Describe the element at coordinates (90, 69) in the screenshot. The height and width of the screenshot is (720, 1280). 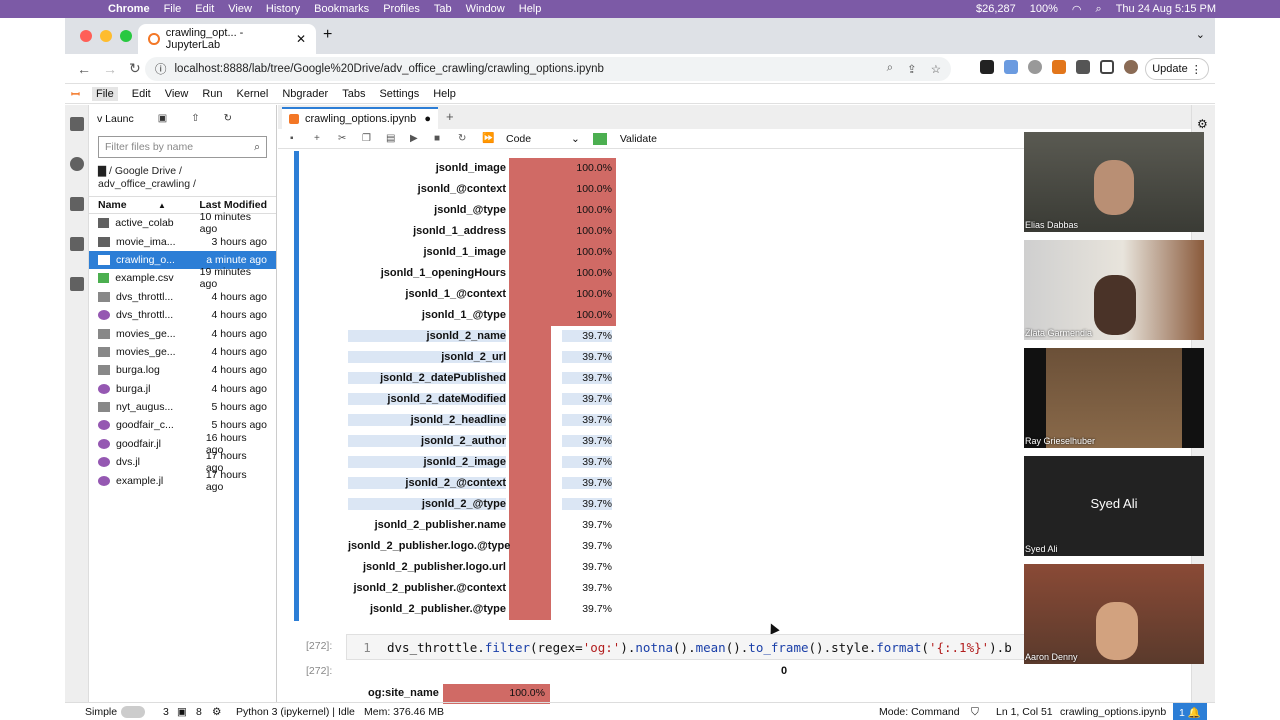
I see `back-icon: ←` at that location.